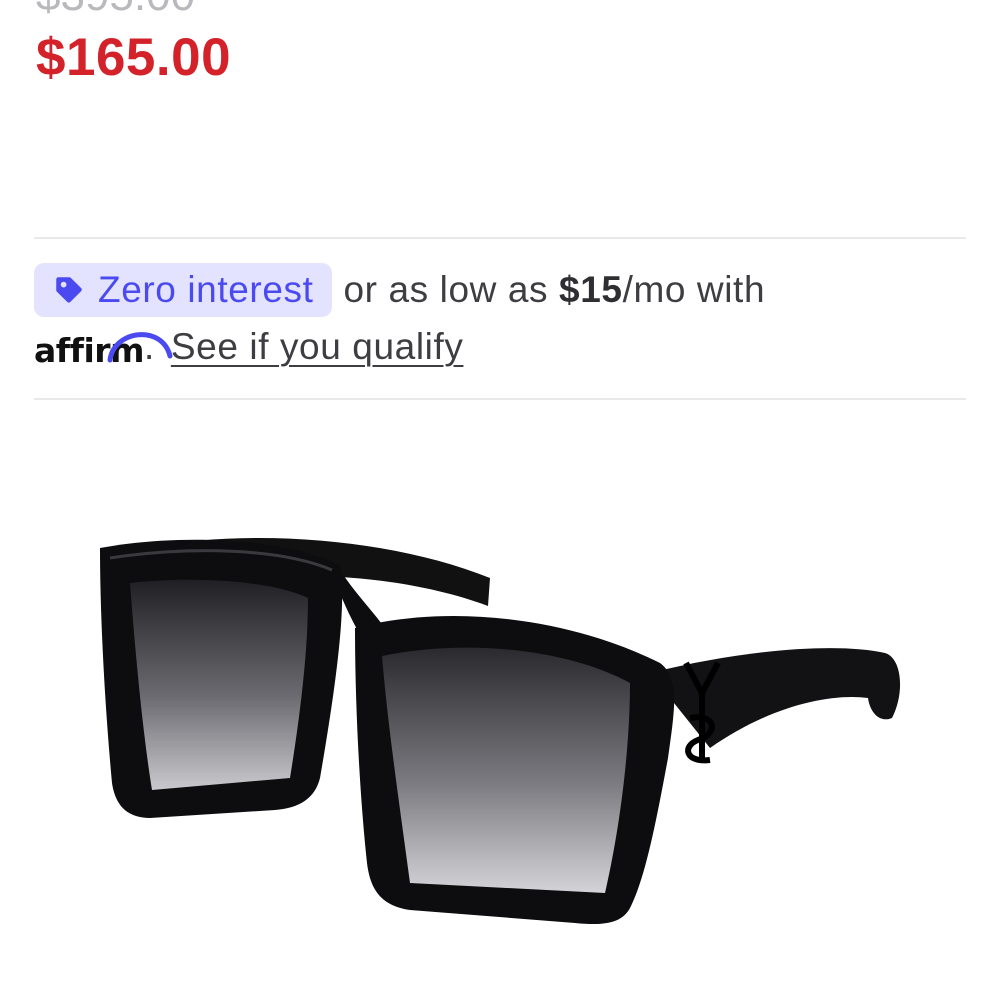 The height and width of the screenshot is (1000, 1000). What do you see at coordinates (140, 347) in the screenshot?
I see `affirm-arc-icon` at bounding box center [140, 347].